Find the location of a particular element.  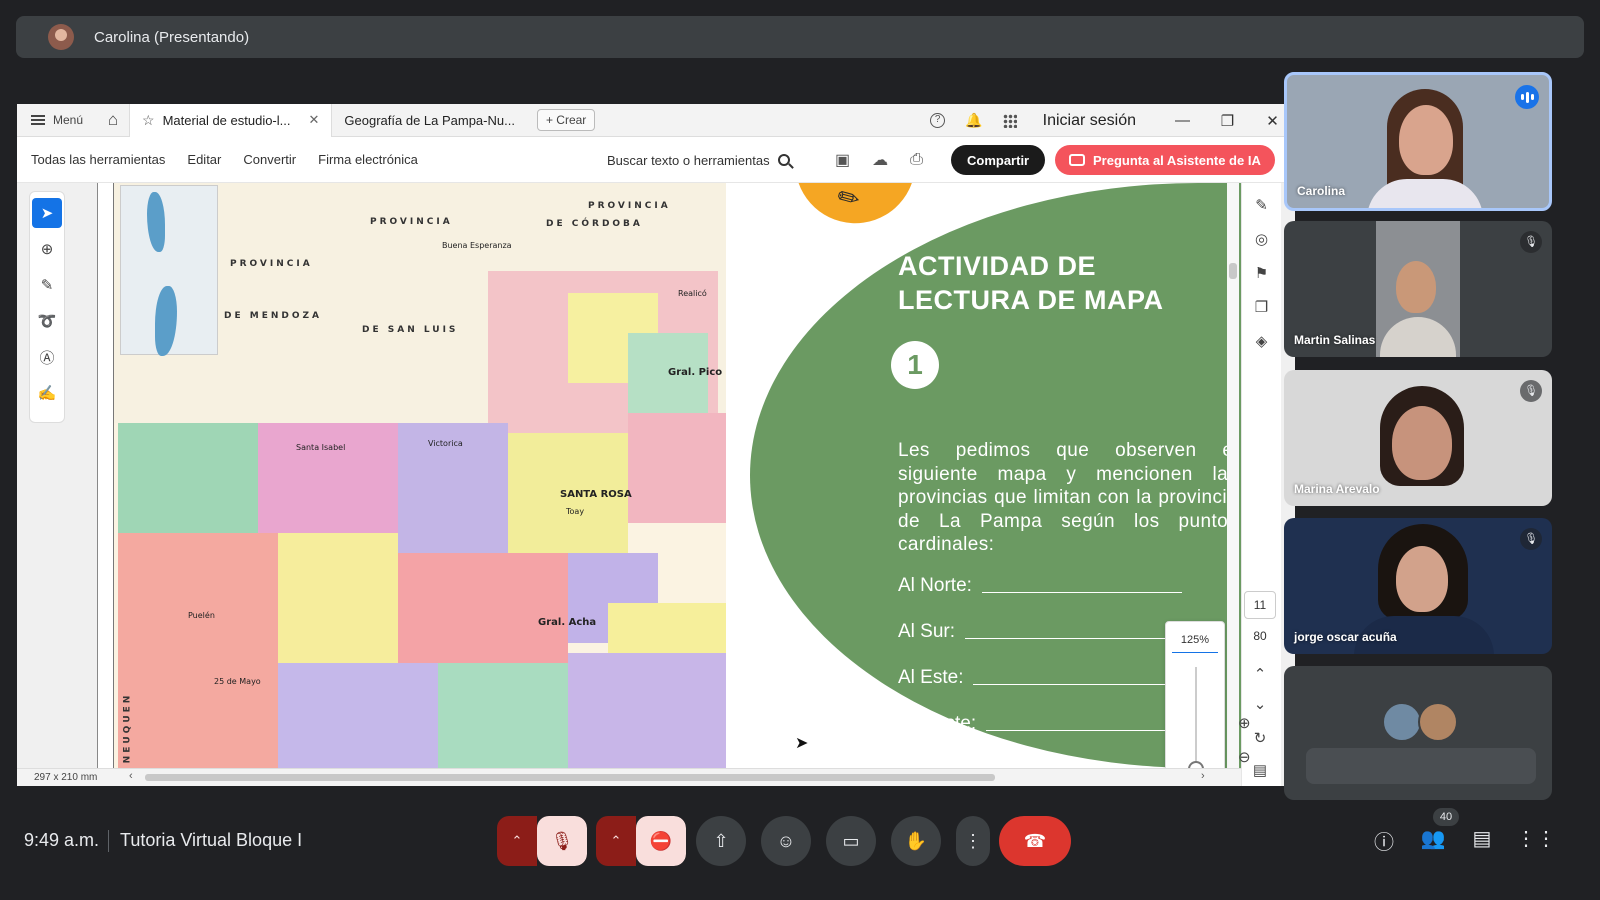

scroll-left-icon: ‹ is located at coordinates (131, 776).